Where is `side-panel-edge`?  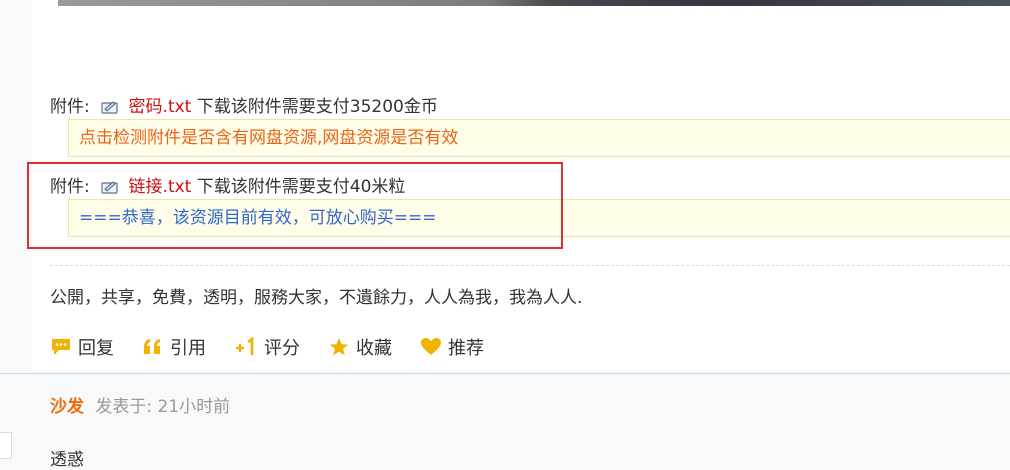
side-panel-edge is located at coordinates (6, 445).